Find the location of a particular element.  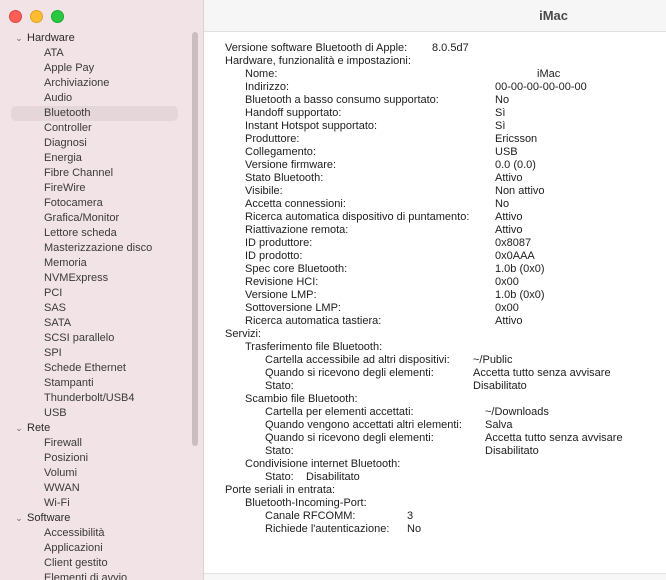

sidebar-item: SATA is located at coordinates (95, 323).